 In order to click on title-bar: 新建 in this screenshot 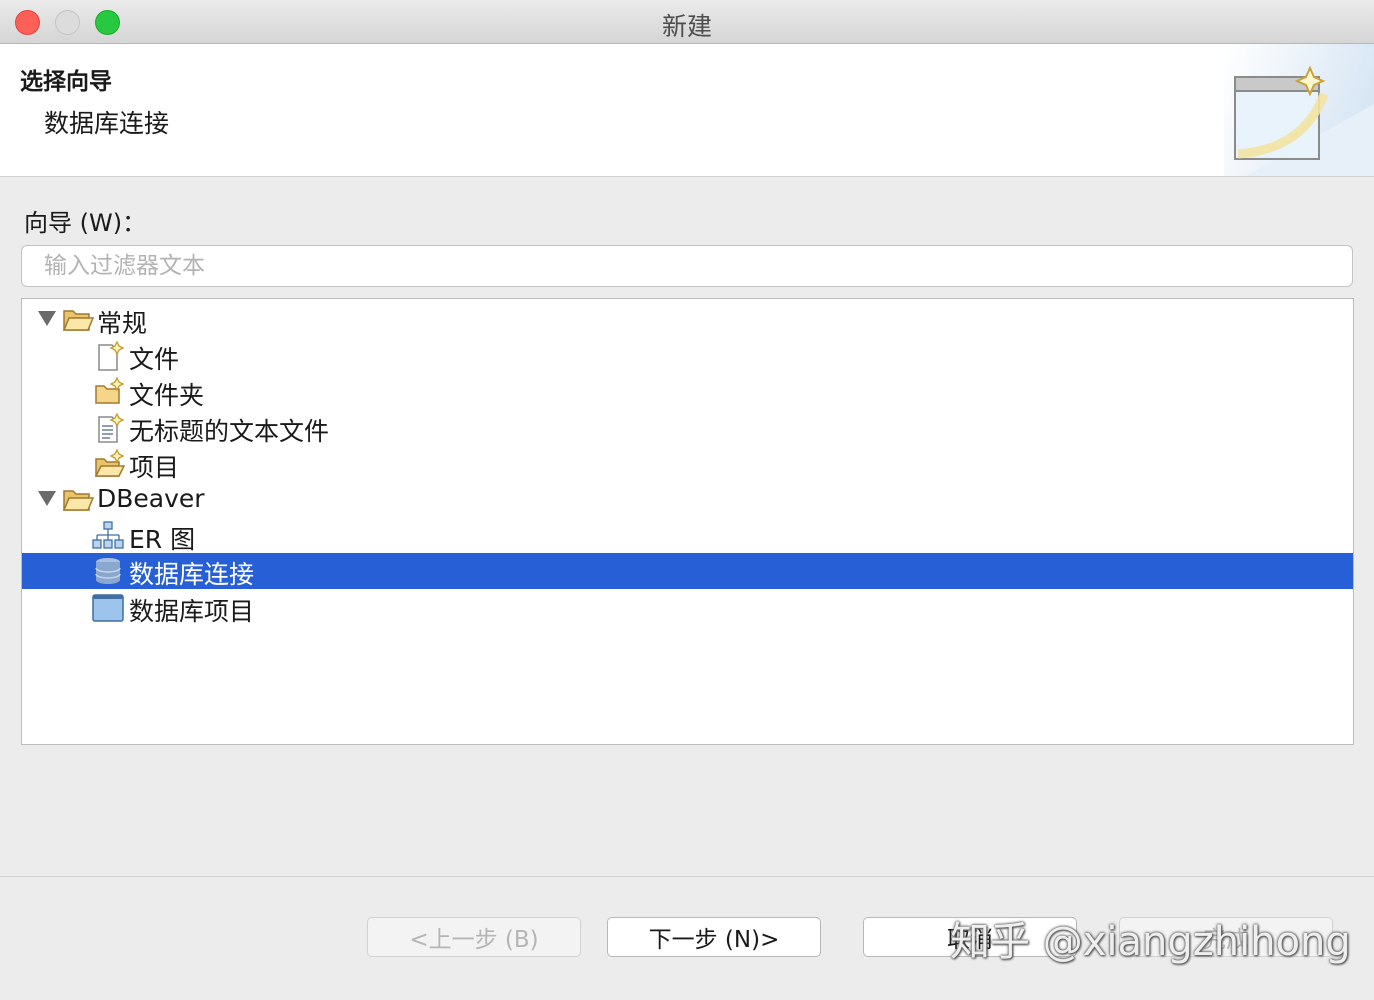, I will do `click(687, 22)`.